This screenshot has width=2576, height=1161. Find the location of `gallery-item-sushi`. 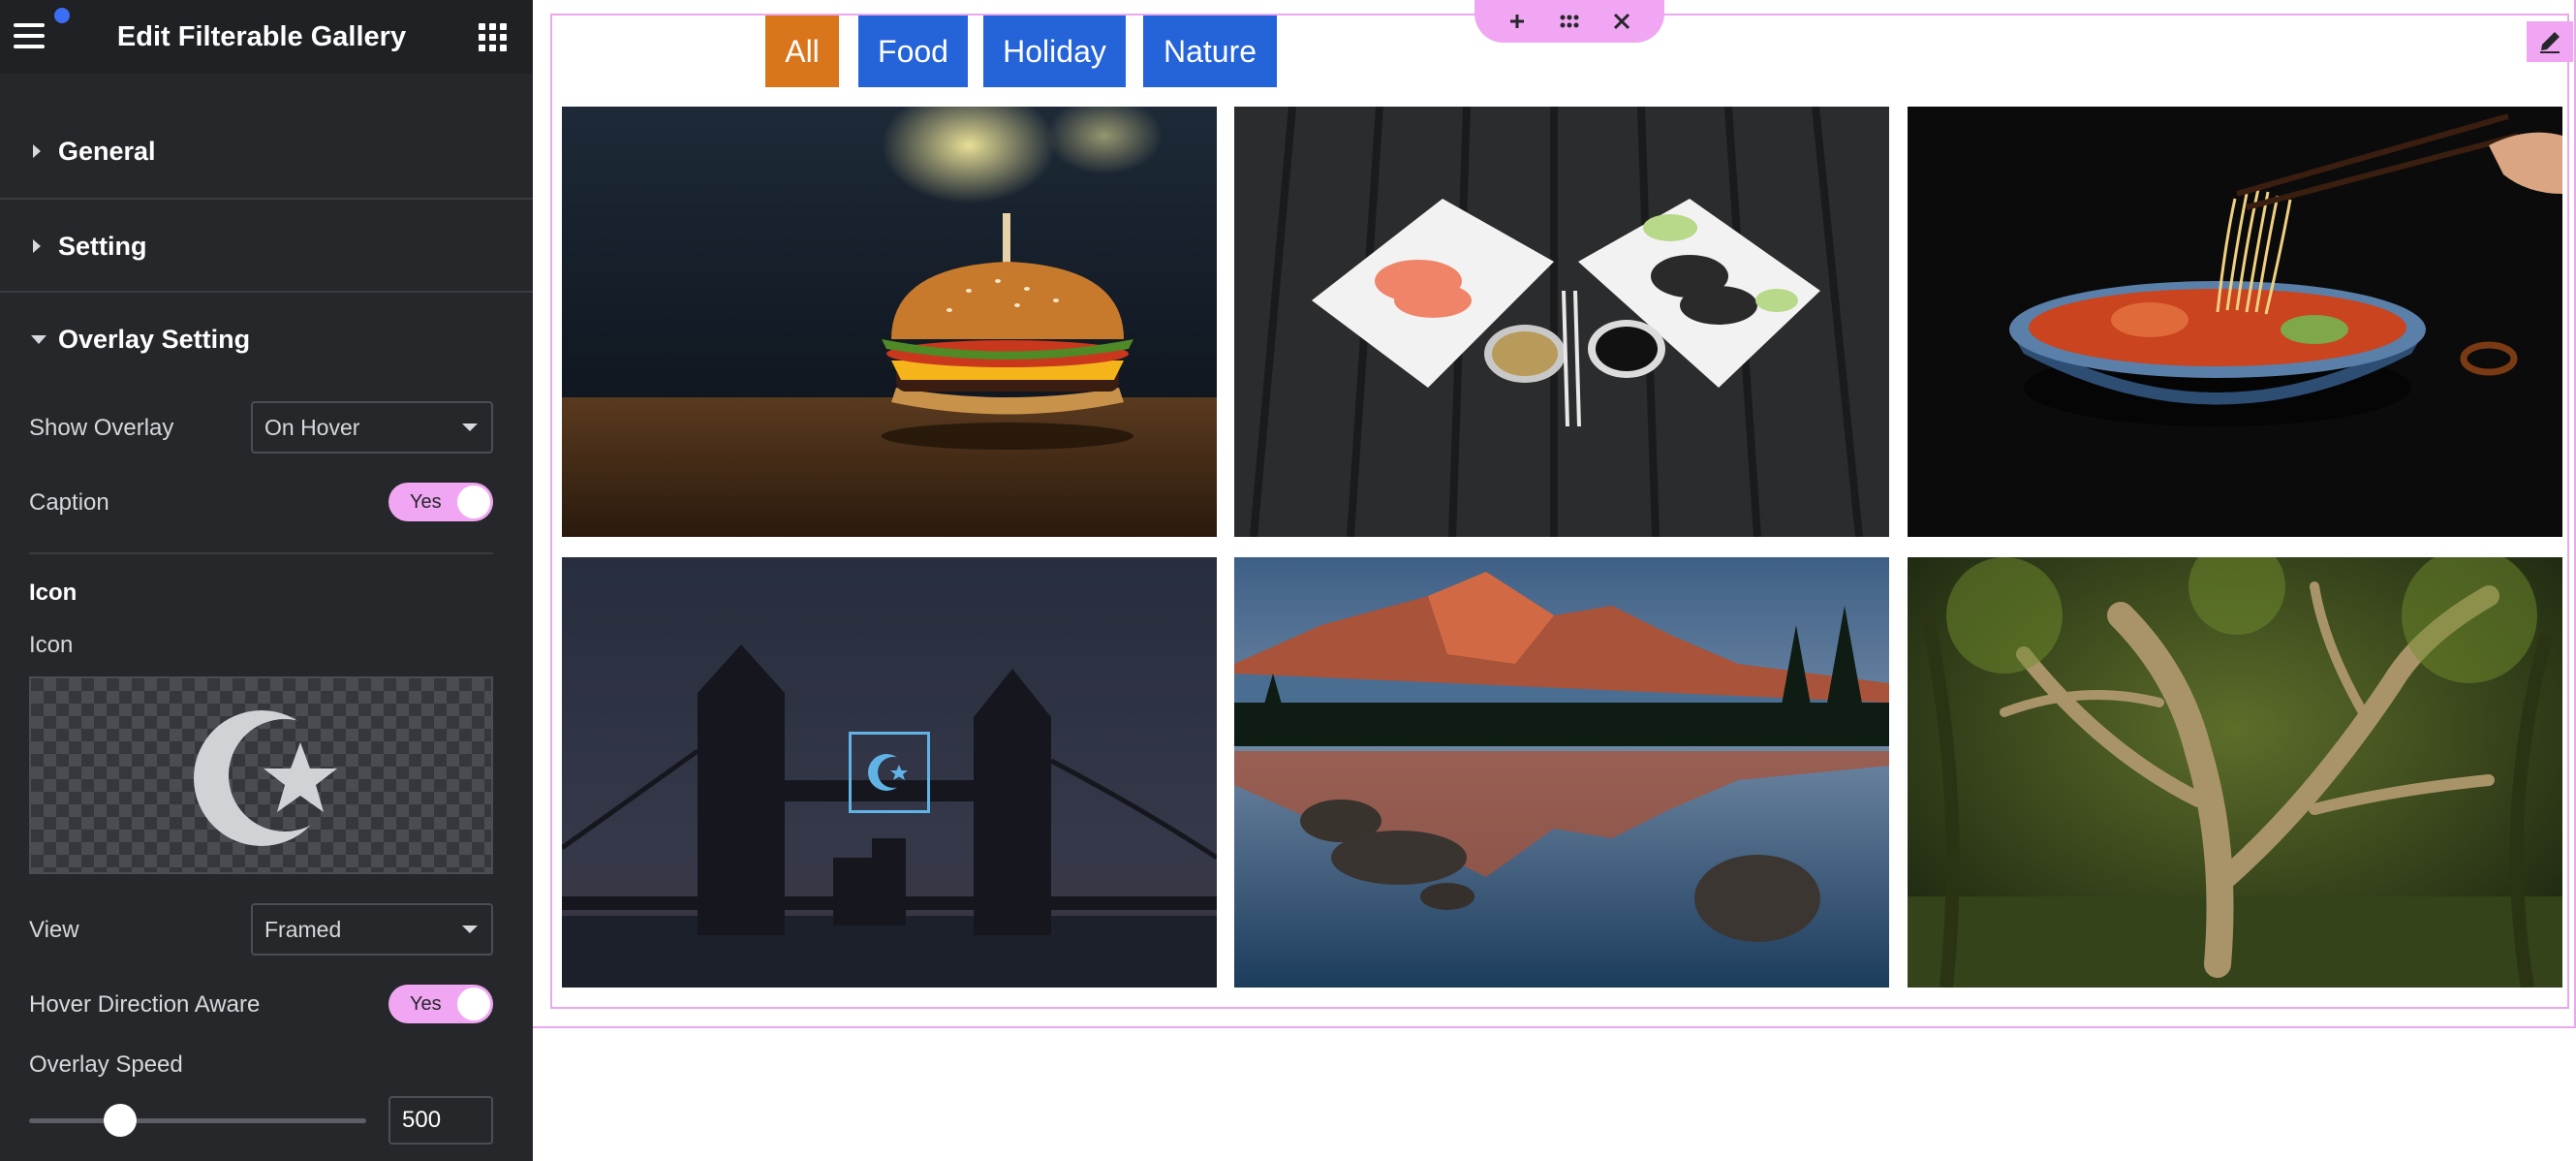

gallery-item-sushi is located at coordinates (1561, 322).